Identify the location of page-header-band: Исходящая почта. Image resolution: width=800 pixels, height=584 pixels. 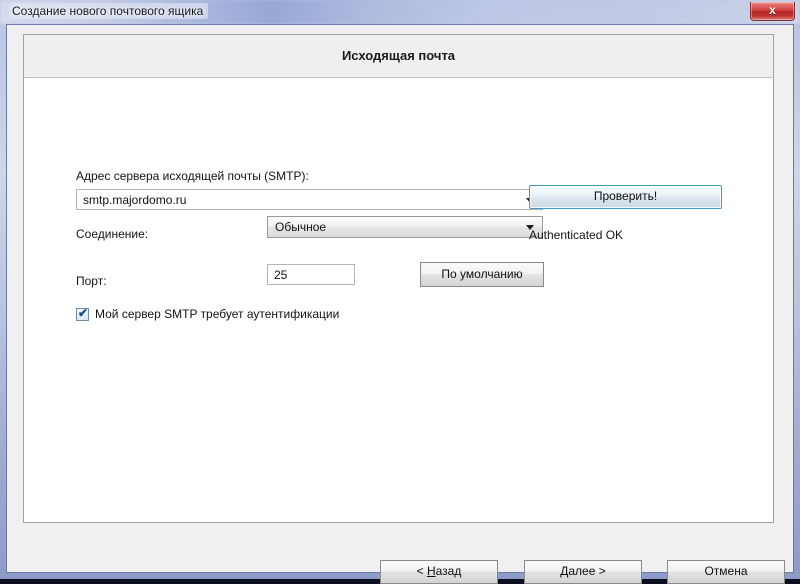
(398, 56).